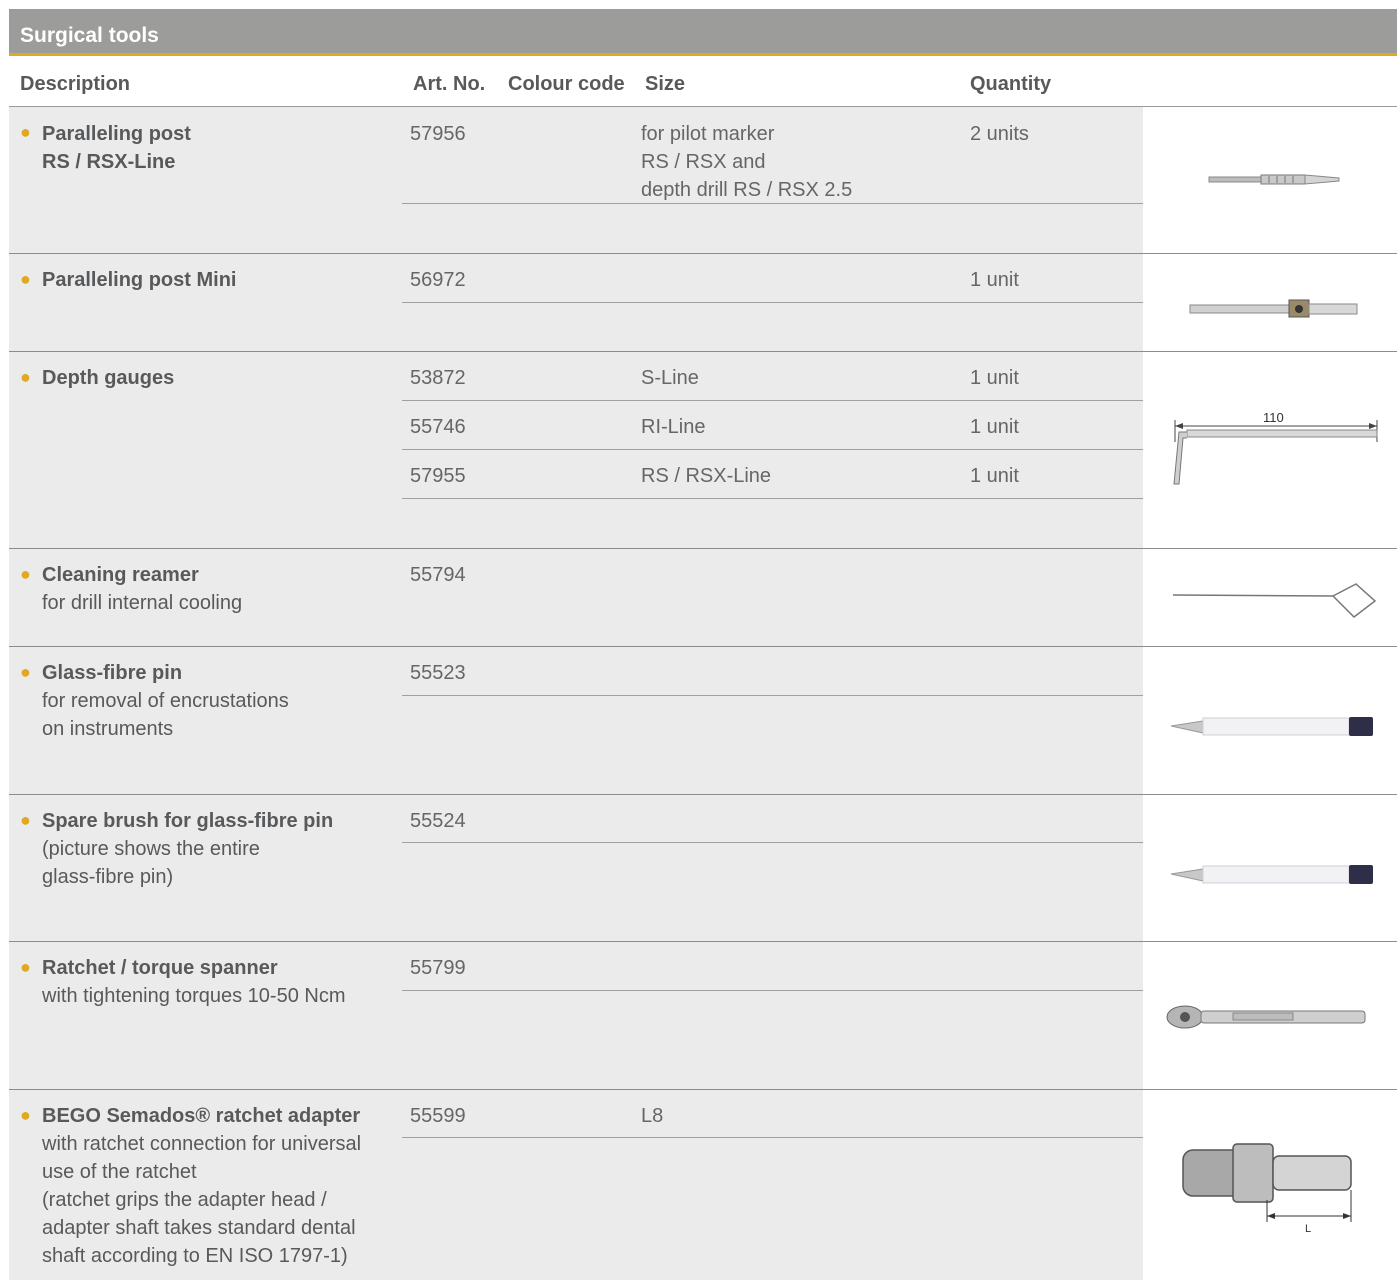 This screenshot has width=1397, height=1280. What do you see at coordinates (438, 575) in the screenshot?
I see `art-no: 55794` at bounding box center [438, 575].